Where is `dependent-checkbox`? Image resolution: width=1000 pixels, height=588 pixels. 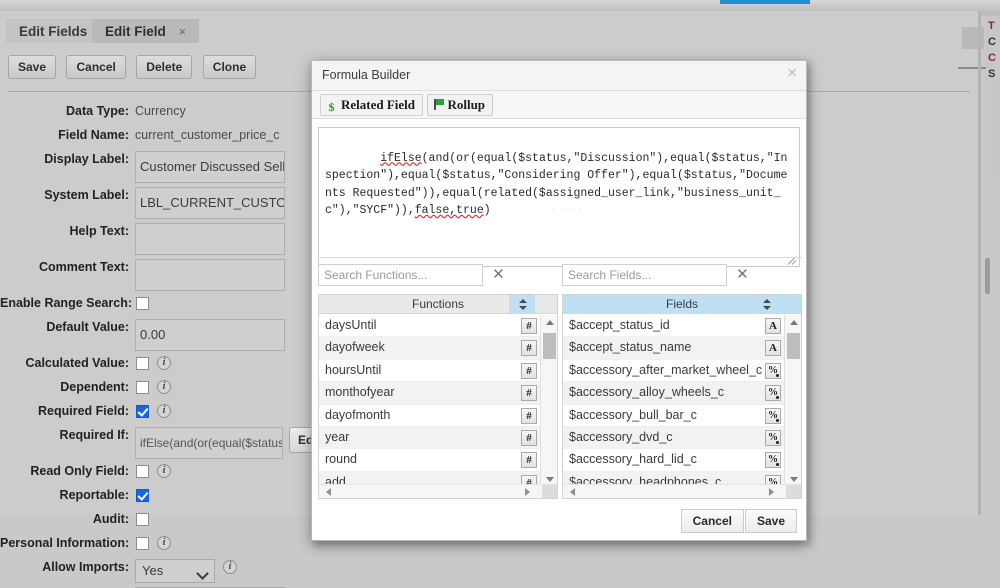 dependent-checkbox is located at coordinates (142, 387).